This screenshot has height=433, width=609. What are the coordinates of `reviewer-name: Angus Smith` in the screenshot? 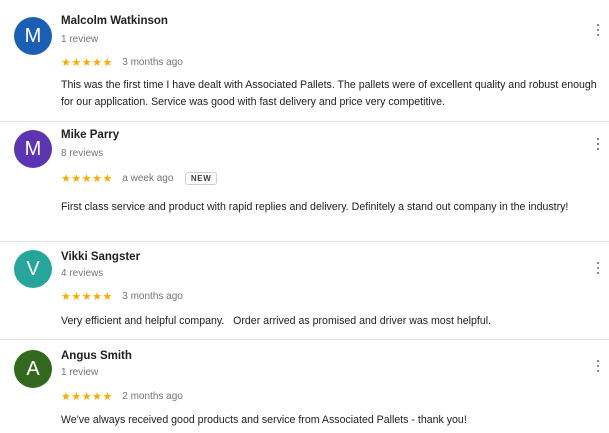 It's located at (96, 356).